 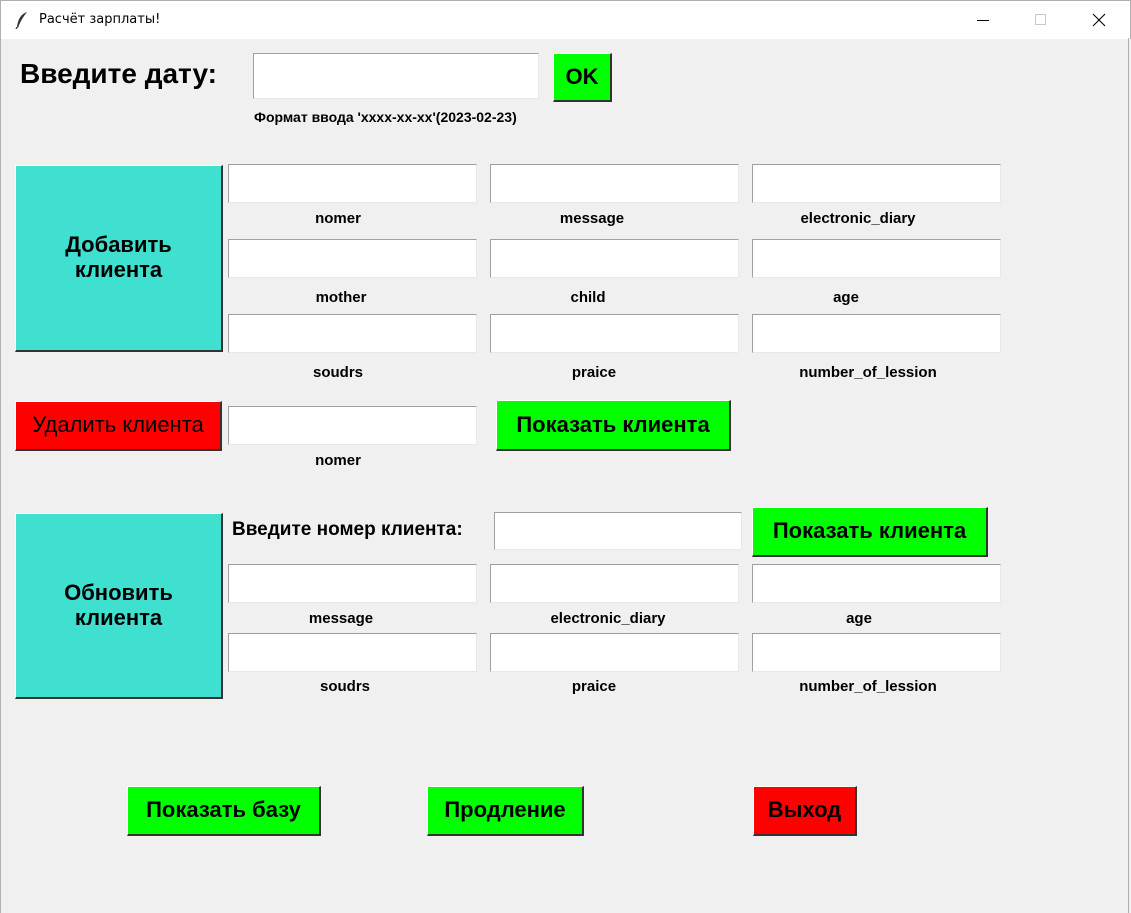 What do you see at coordinates (100, 19) in the screenshot?
I see `window-title: Расчёт зарплаты!` at bounding box center [100, 19].